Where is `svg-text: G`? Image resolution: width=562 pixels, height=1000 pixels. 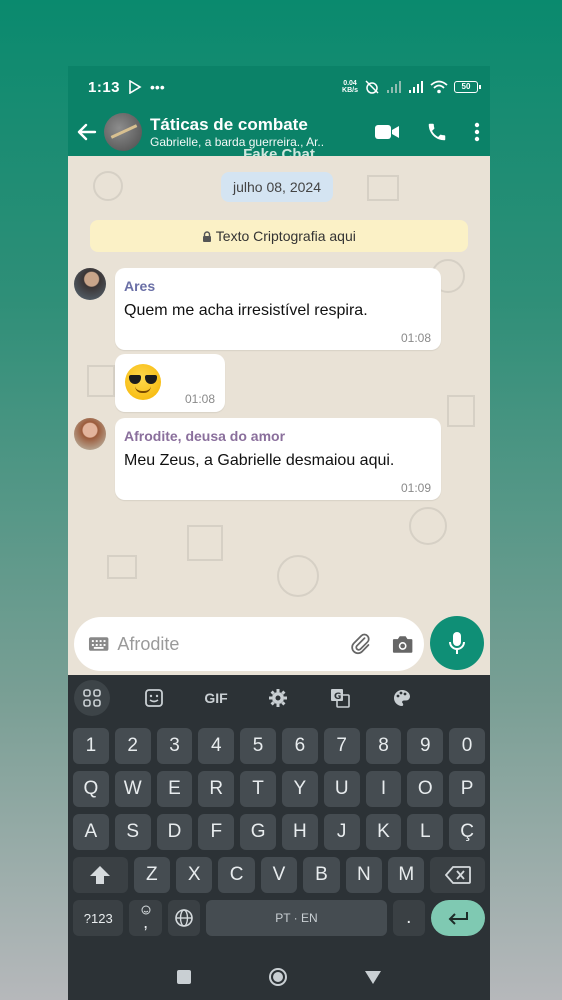
svg-text: G is located at coordinates (337, 697).